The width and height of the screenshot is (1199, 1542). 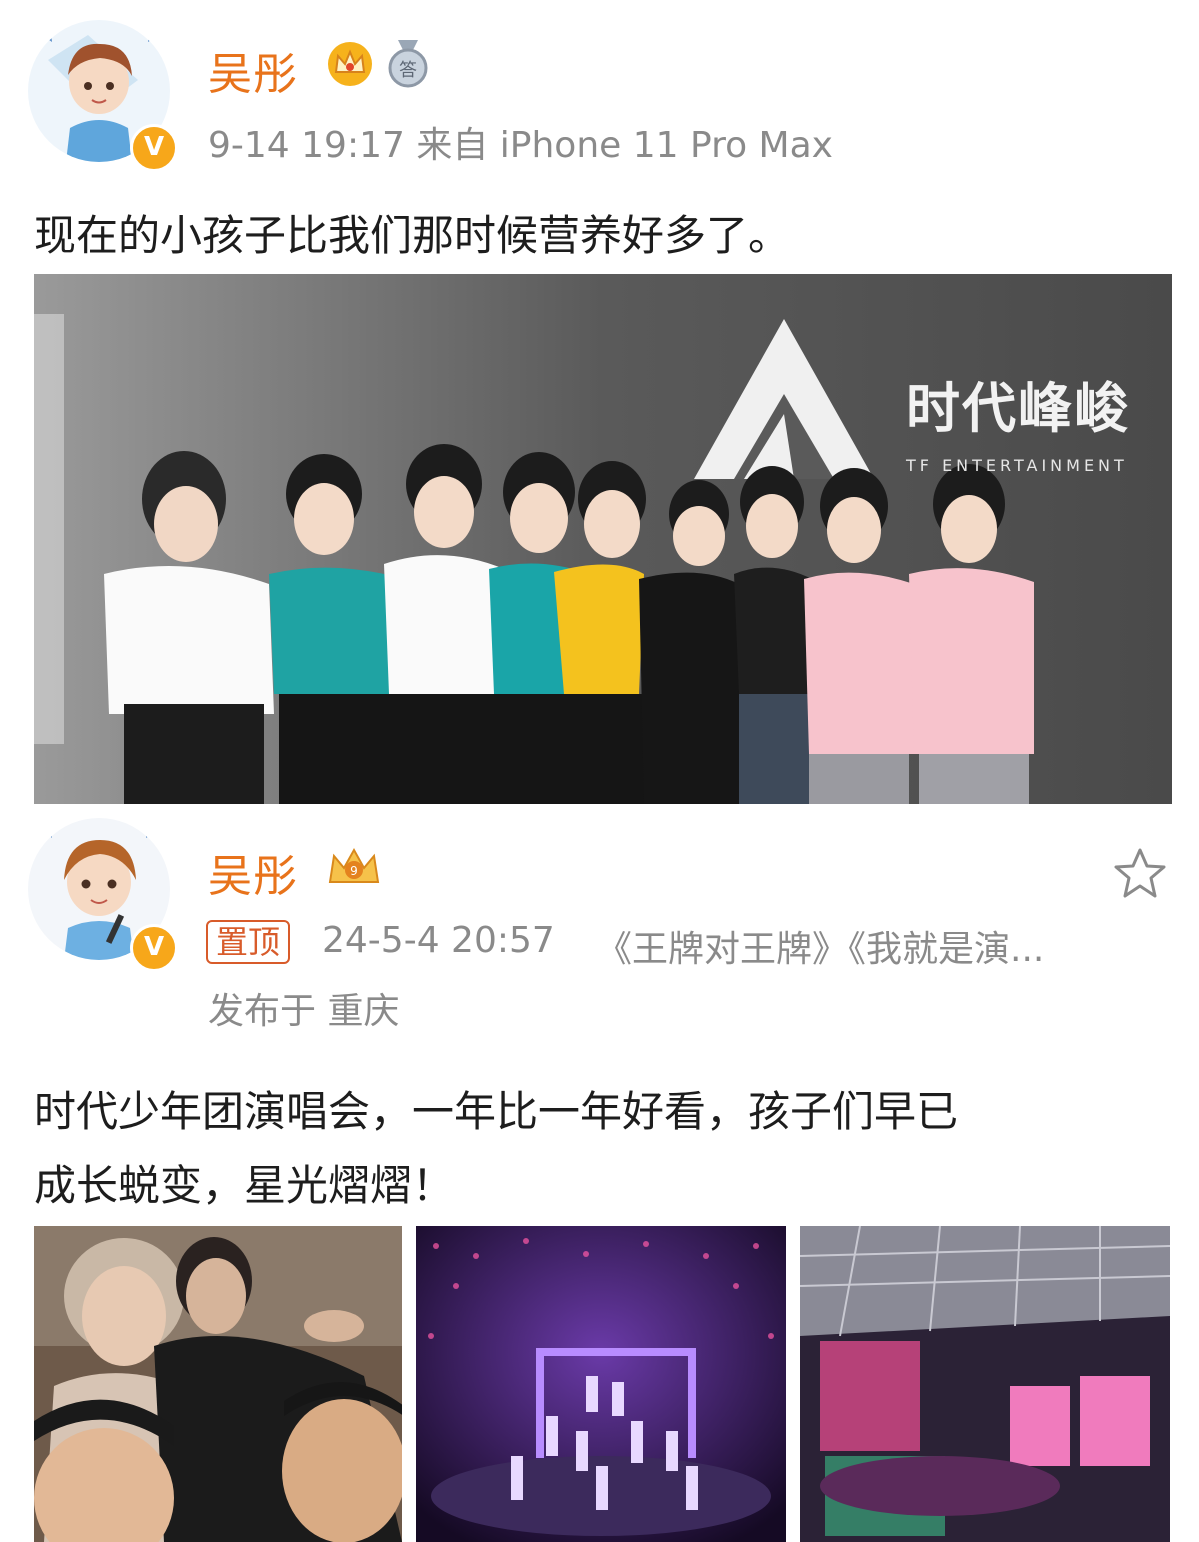 I want to click on svg-text: 9, so click(x=354, y=871).